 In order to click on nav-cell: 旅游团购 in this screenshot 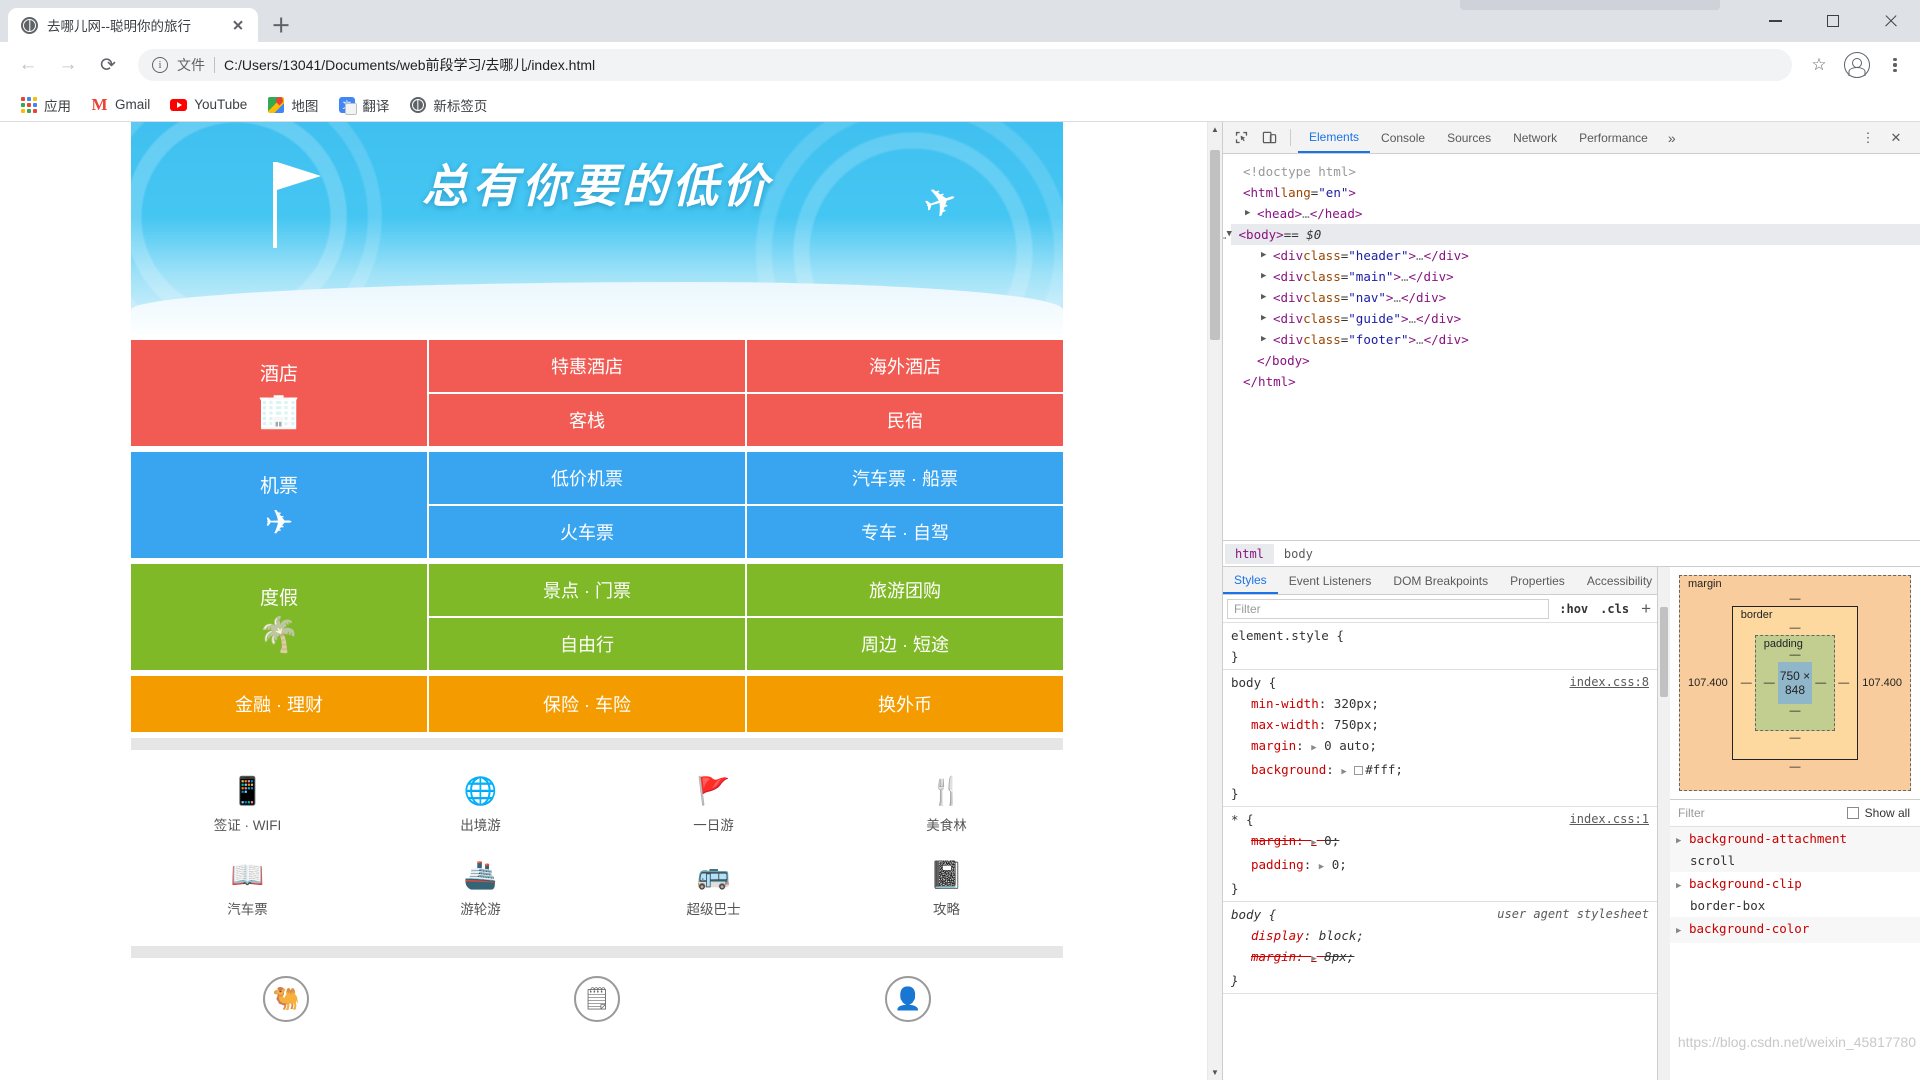, I will do `click(904, 590)`.